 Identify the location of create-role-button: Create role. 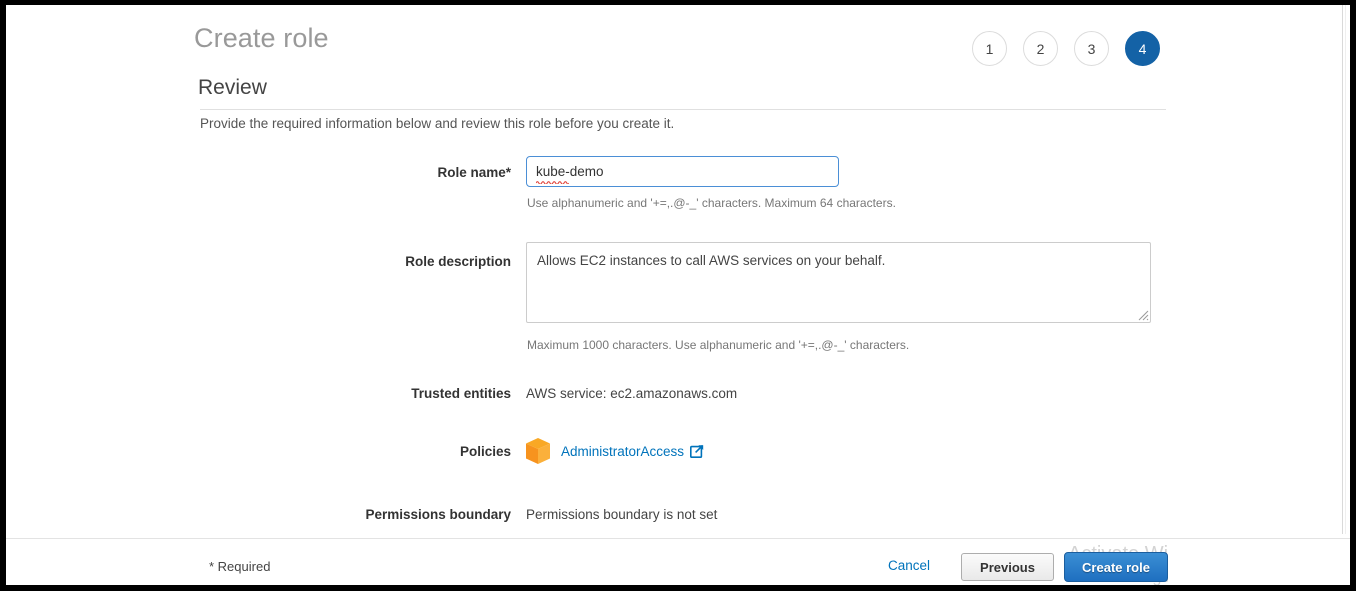
(1116, 567).